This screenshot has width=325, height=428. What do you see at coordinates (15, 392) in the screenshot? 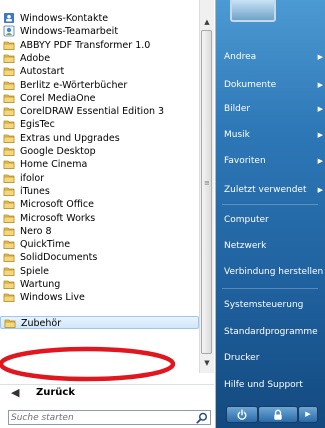
I see `back-arrow-icon: ◀` at bounding box center [15, 392].